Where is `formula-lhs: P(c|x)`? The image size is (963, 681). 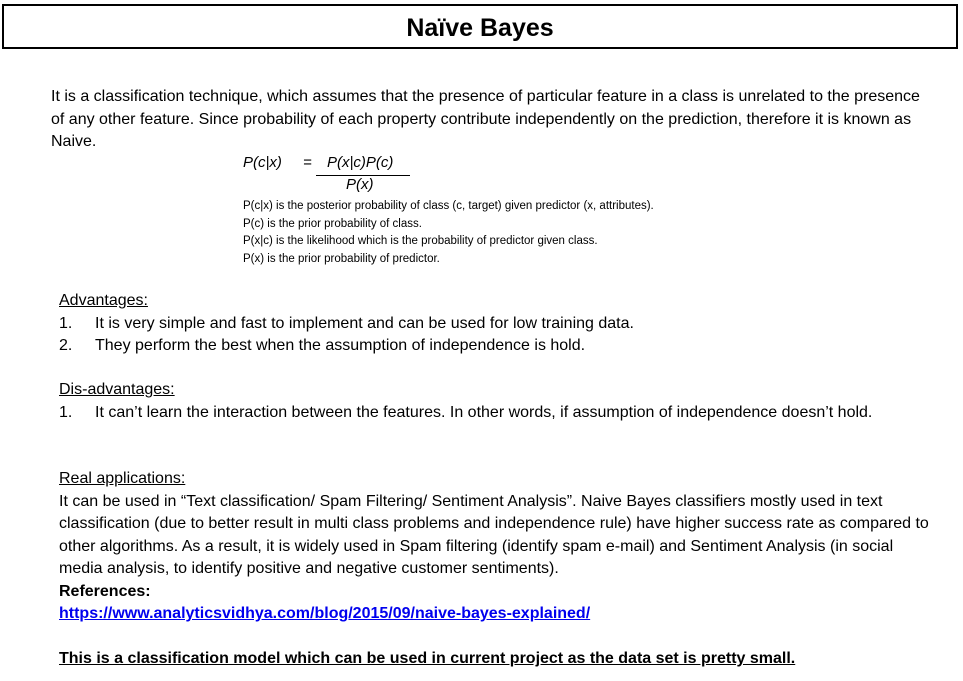 formula-lhs: P(c|x) is located at coordinates (262, 162).